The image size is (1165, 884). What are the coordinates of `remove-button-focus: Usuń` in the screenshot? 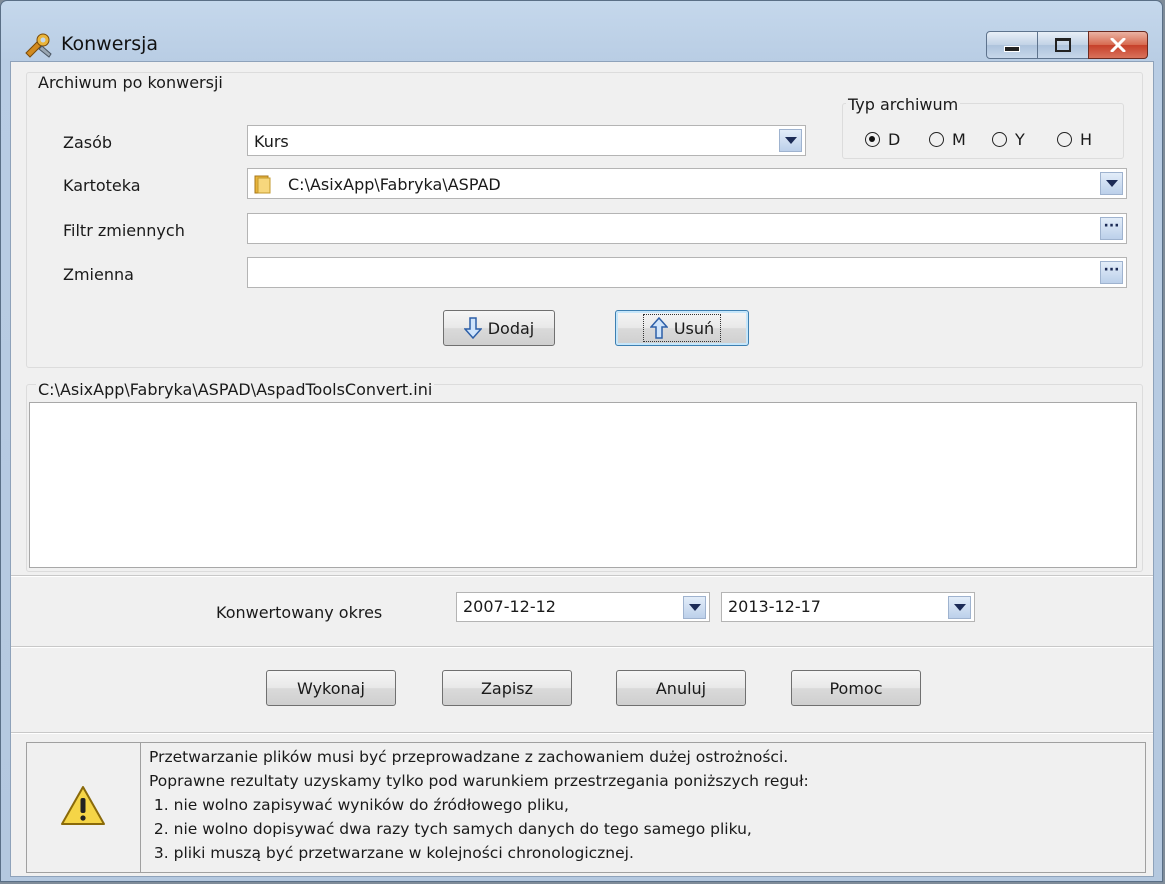 It's located at (682, 328).